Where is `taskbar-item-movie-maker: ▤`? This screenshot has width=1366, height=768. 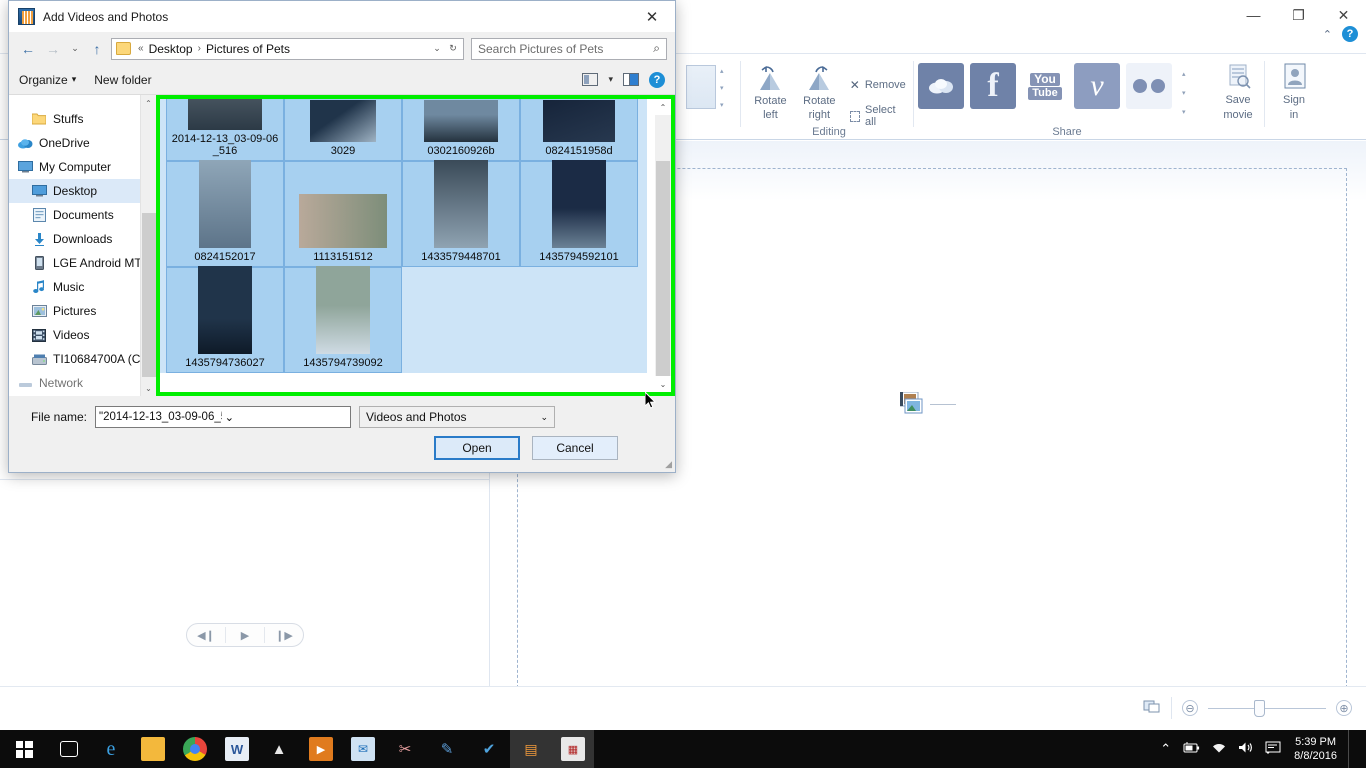 taskbar-item-movie-maker: ▤ is located at coordinates (531, 749).